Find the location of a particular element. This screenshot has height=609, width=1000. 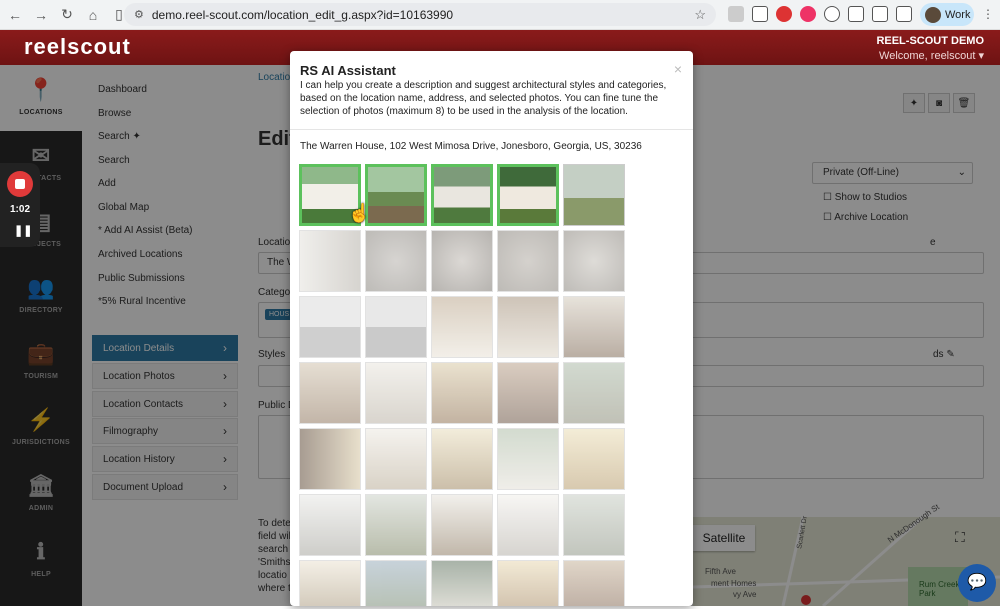

extension-colorful-icon is located at coordinates (808, 14).